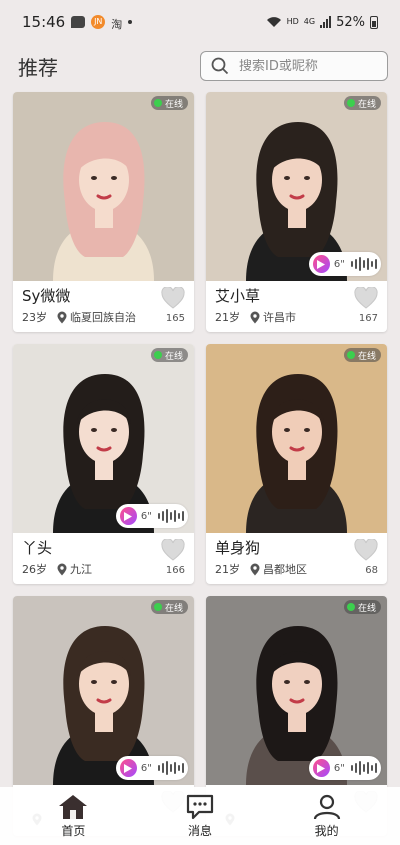 The height and width of the screenshot is (845, 400). What do you see at coordinates (34, 317) in the screenshot?
I see `user-age: 23岁` at bounding box center [34, 317].